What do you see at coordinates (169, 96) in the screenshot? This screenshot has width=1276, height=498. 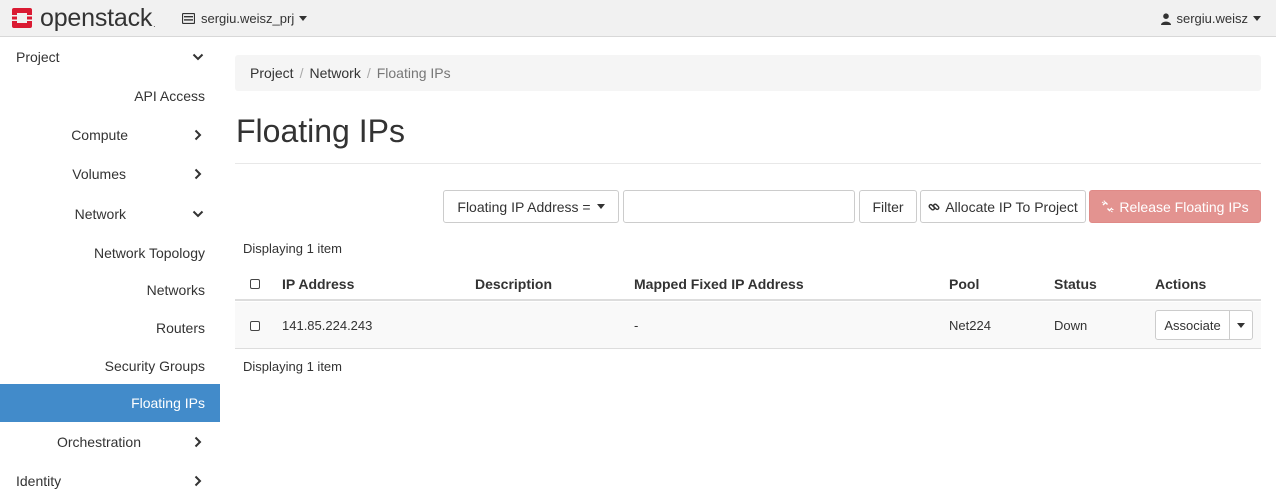 I see `sidebar-item-label: API Access` at bounding box center [169, 96].